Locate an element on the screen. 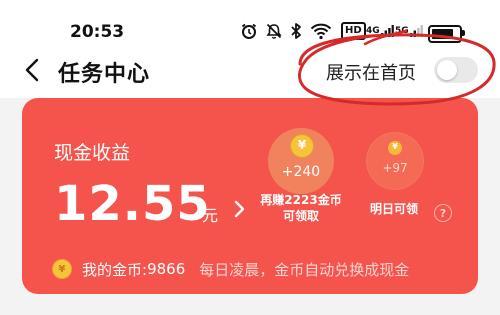 This screenshot has height=315, width=500. cash-amount: 12.55 is located at coordinates (132, 204).